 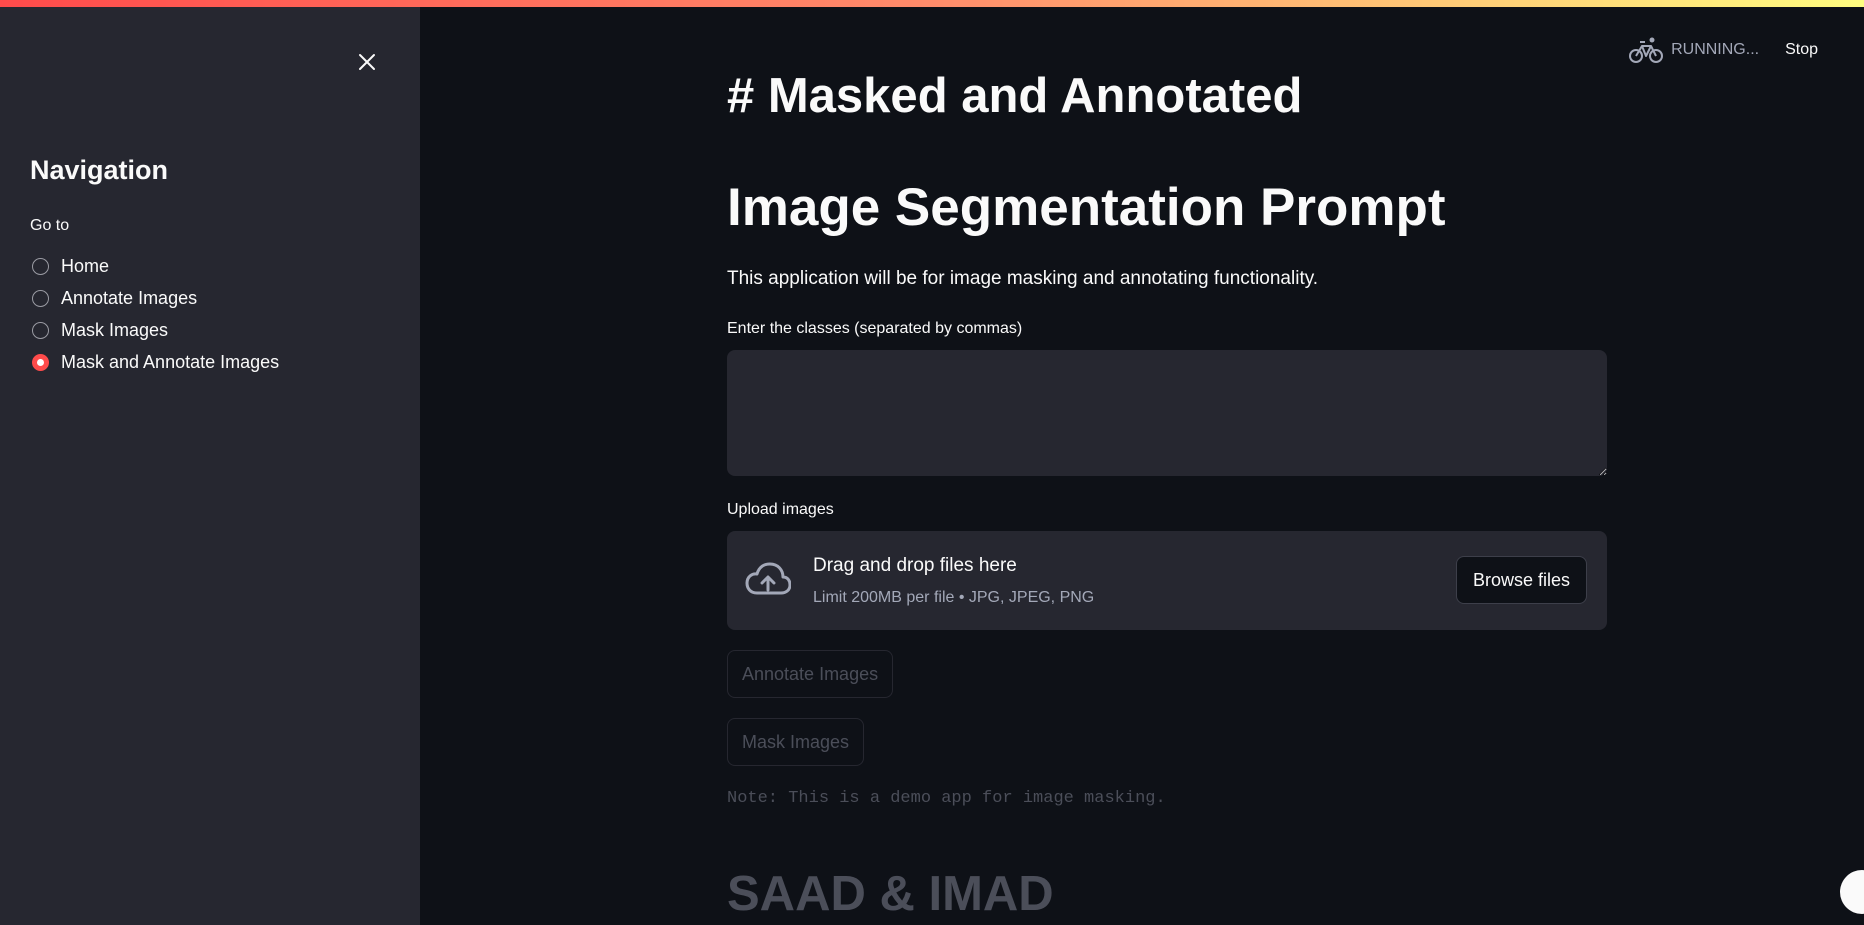 I want to click on radio-button-selected, so click(x=40, y=362).